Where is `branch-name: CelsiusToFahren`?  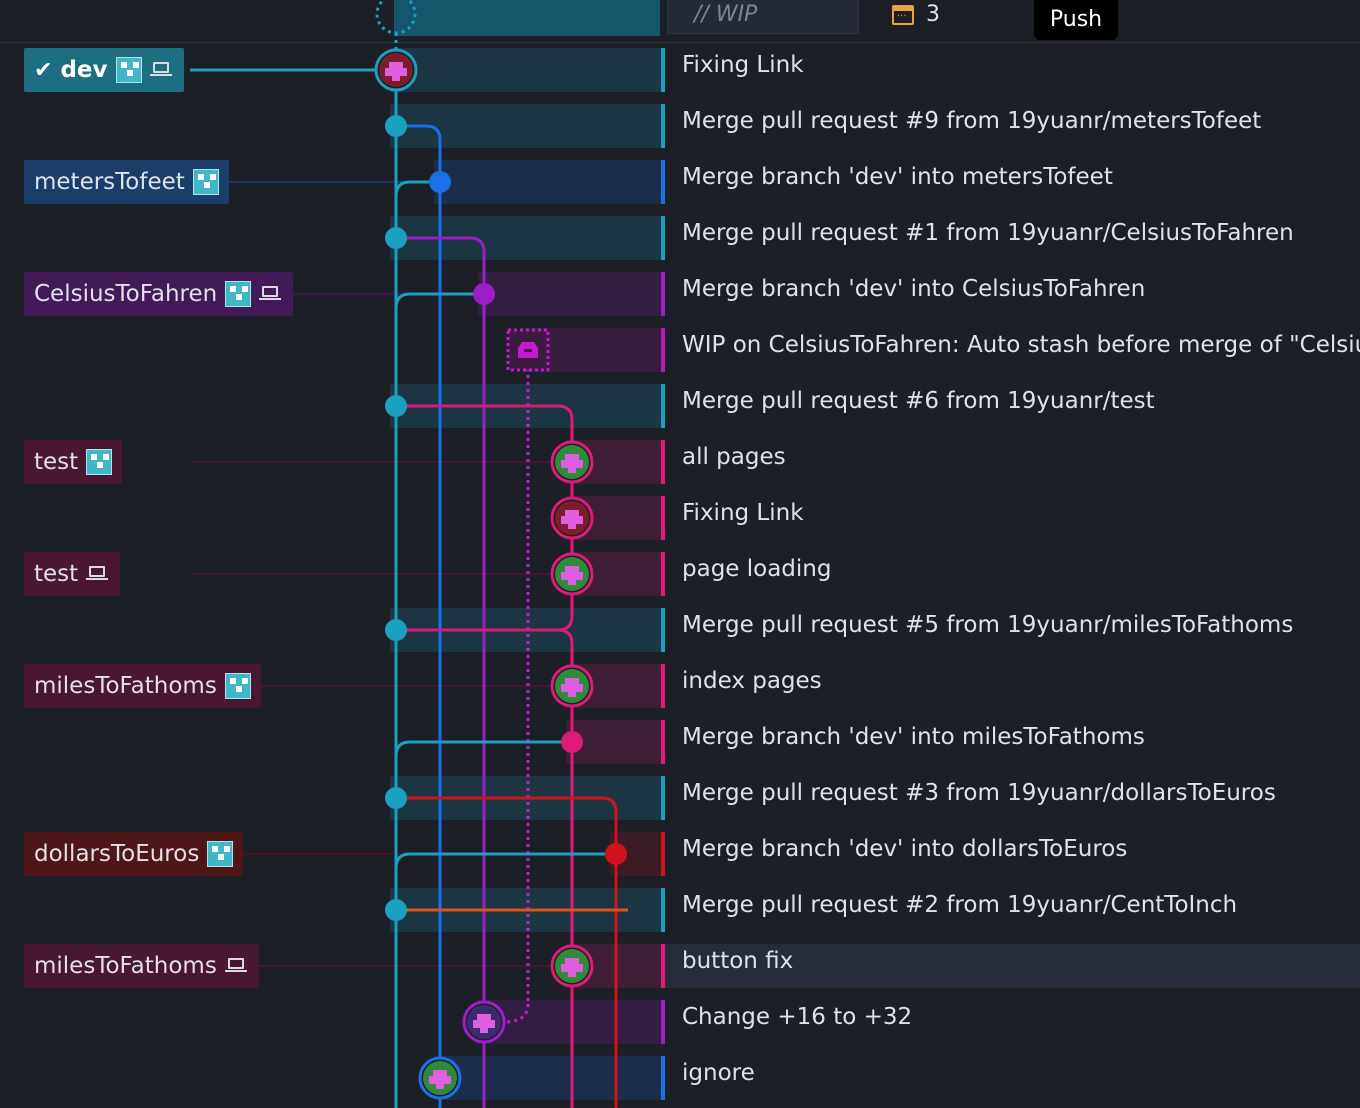
branch-name: CelsiusToFahren is located at coordinates (126, 294).